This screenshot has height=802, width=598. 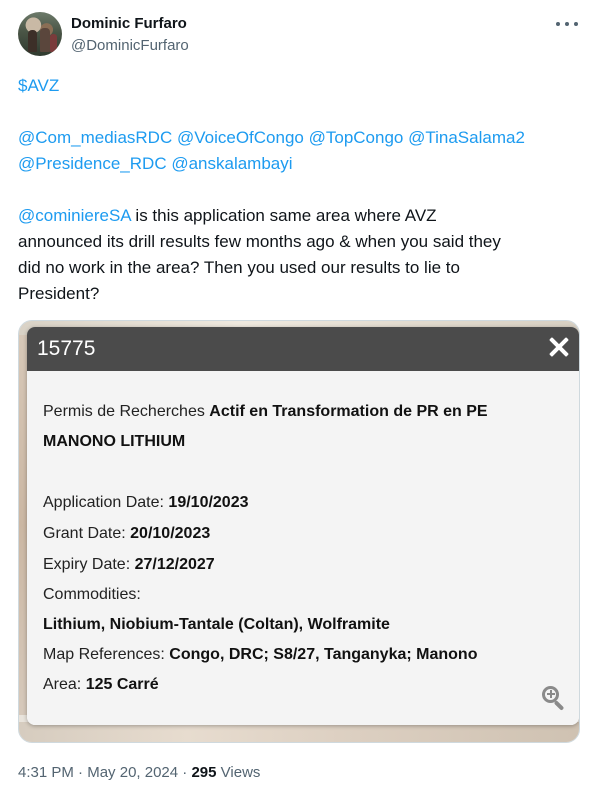 What do you see at coordinates (240, 137) in the screenshot?
I see `mention-link: @VoiceOfCongo` at bounding box center [240, 137].